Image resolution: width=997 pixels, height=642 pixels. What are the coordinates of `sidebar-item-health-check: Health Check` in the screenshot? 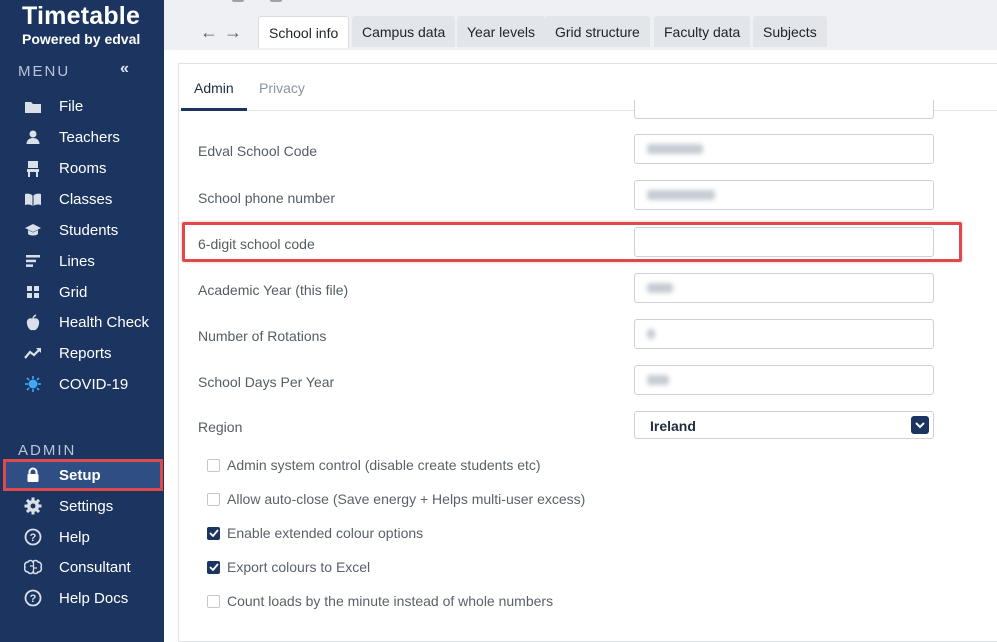 It's located at (92, 322).